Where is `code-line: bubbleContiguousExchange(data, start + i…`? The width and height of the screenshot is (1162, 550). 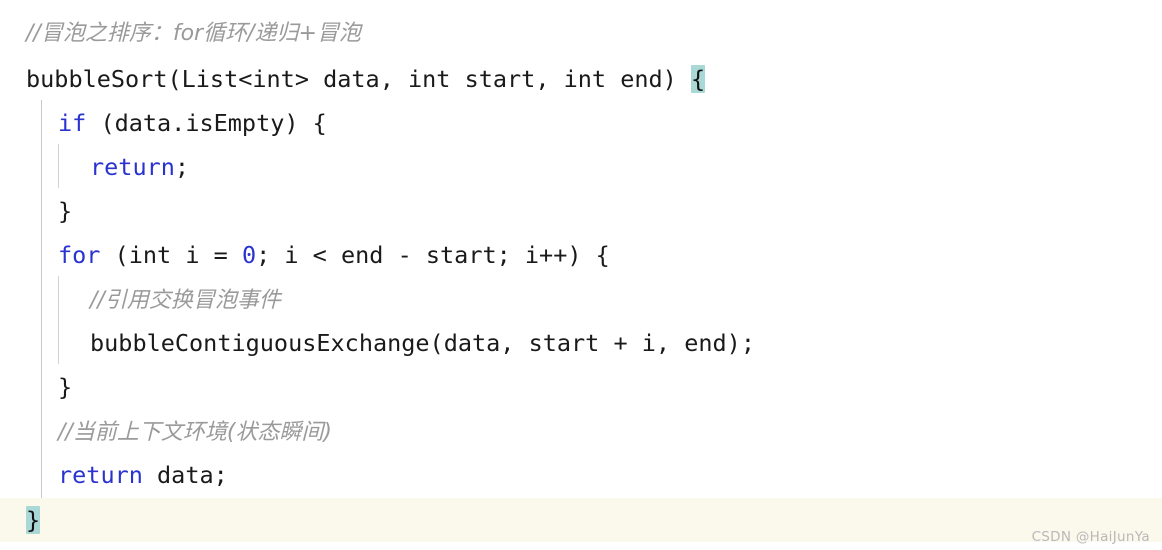
code-line: bubbleContiguousExchange(data, start + i… is located at coordinates (581, 343).